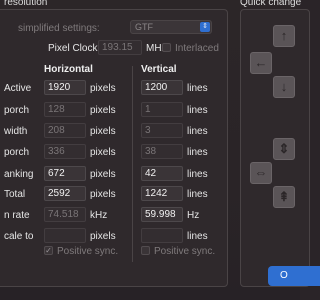 This screenshot has height=300, width=320. What do you see at coordinates (197, 48) in the screenshot?
I see `interlaced-label: Interlaced` at bounding box center [197, 48].